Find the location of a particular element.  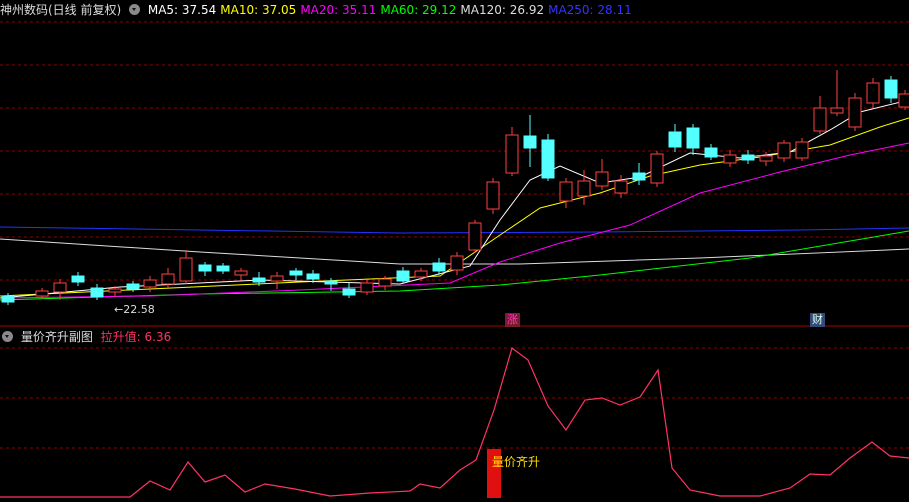

ma-legend-item: MA20: 35.11 is located at coordinates (338, 10).